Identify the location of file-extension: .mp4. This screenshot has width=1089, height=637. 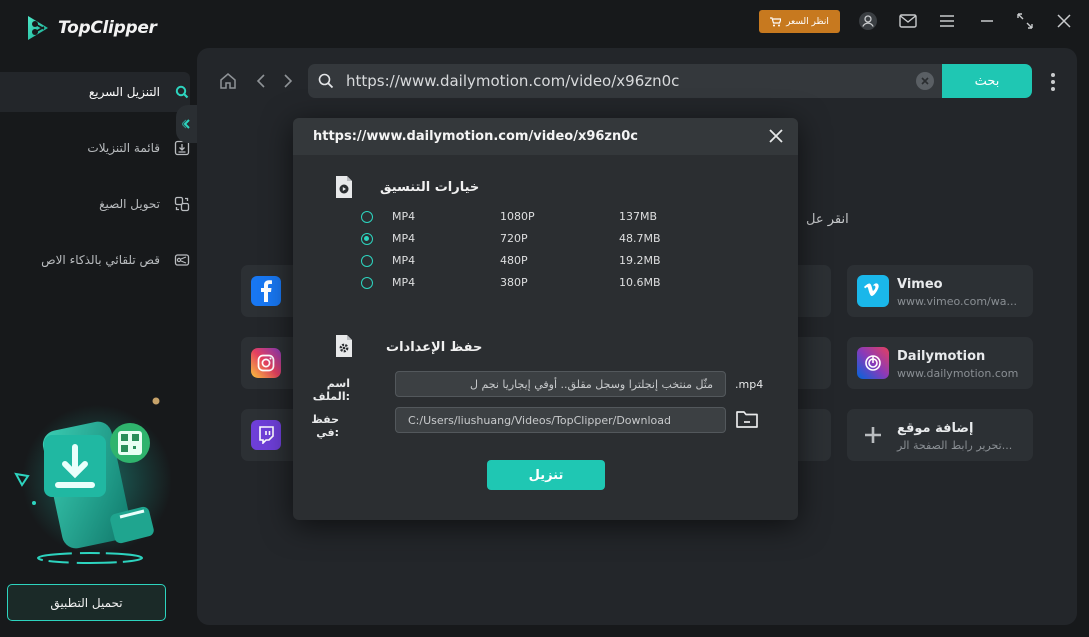
(749, 384).